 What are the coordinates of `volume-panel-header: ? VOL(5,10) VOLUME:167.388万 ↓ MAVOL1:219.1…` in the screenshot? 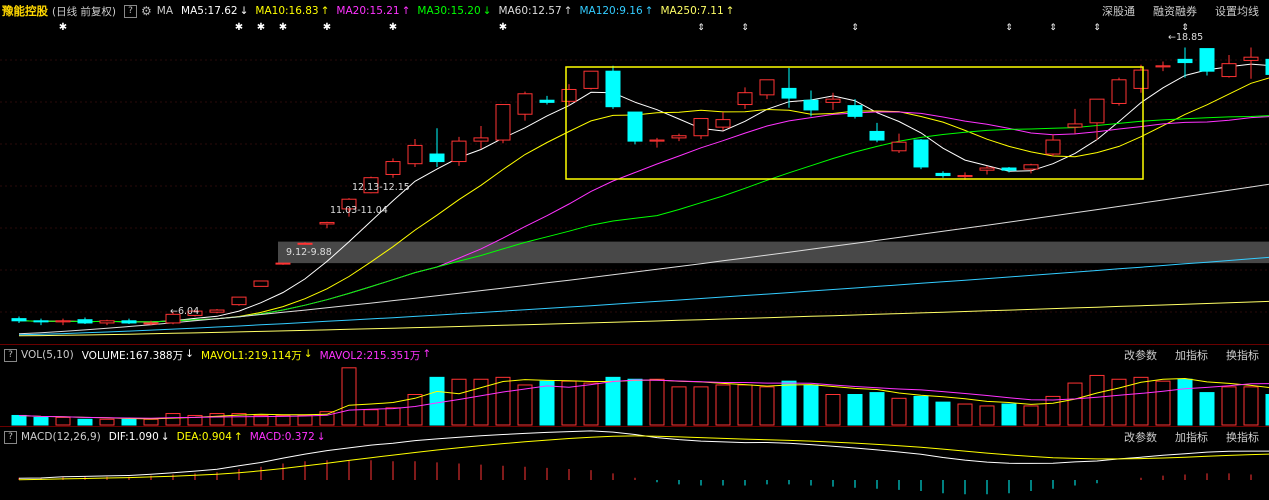 It's located at (634, 355).